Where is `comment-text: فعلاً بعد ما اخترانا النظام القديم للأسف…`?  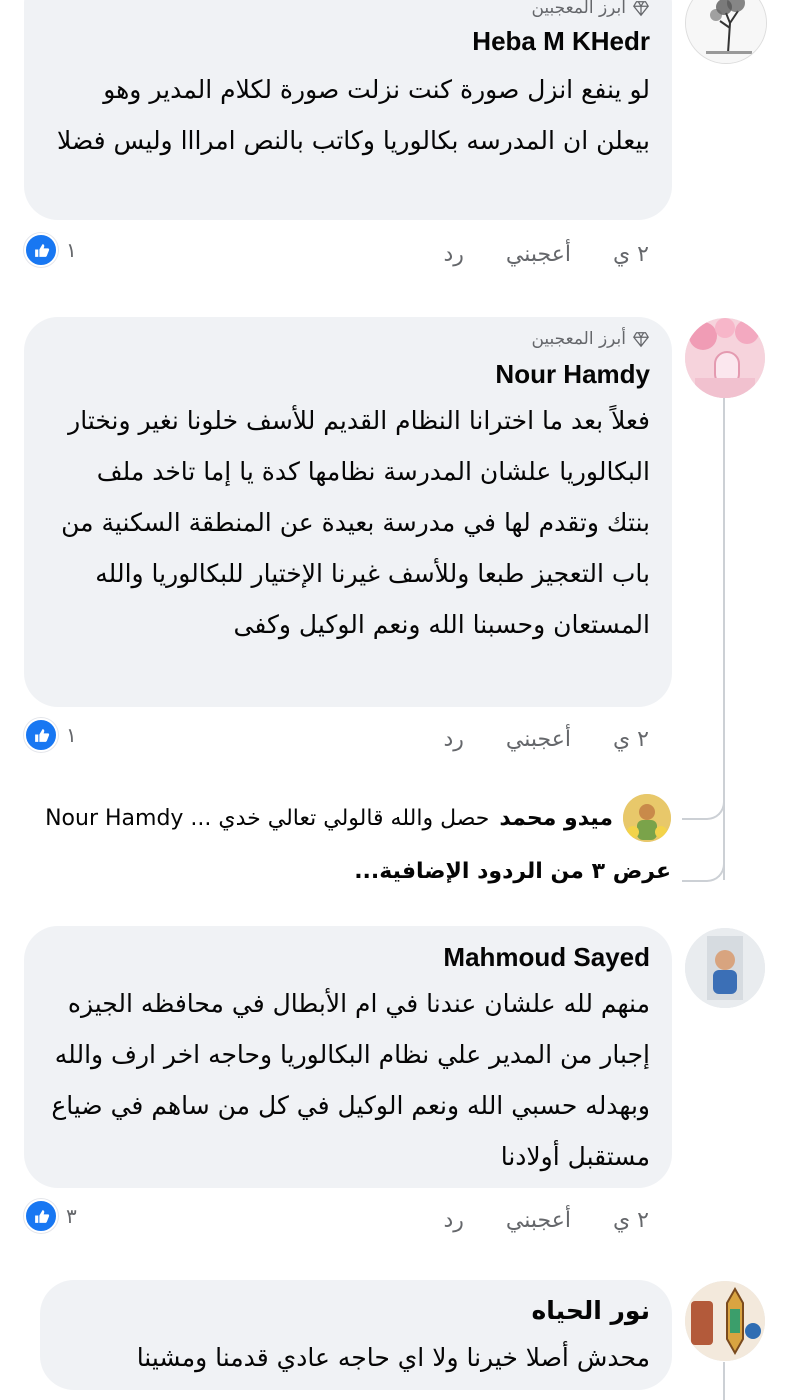 comment-text: فعلاً بعد ما اخترانا النظام القديم للأسف… is located at coordinates (355, 522).